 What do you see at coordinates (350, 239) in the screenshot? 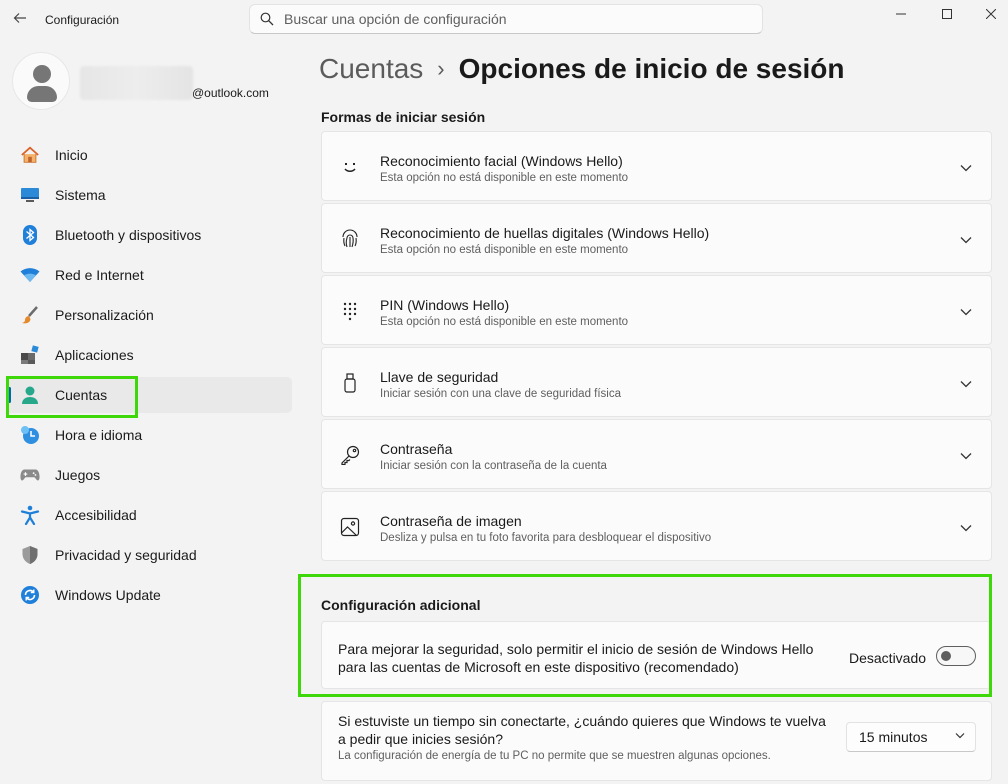
I see `fingerprint-icon` at bounding box center [350, 239].